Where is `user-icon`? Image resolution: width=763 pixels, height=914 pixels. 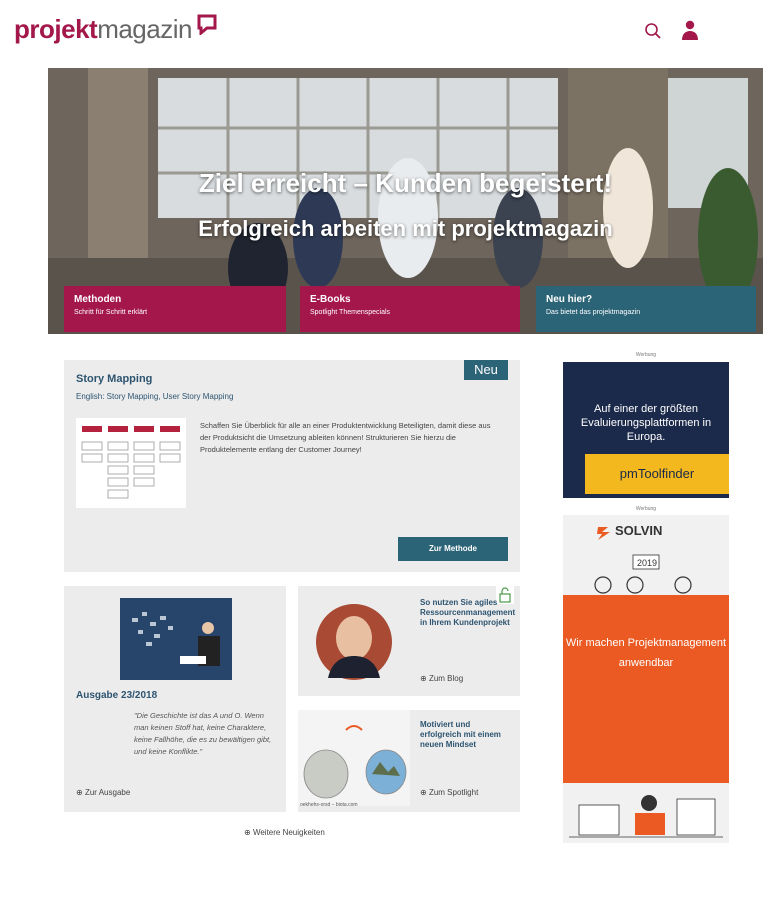
user-icon is located at coordinates (690, 30).